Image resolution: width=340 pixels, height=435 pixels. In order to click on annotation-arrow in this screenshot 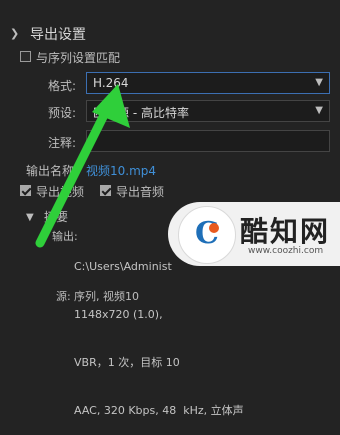, I will do `click(82, 166)`.